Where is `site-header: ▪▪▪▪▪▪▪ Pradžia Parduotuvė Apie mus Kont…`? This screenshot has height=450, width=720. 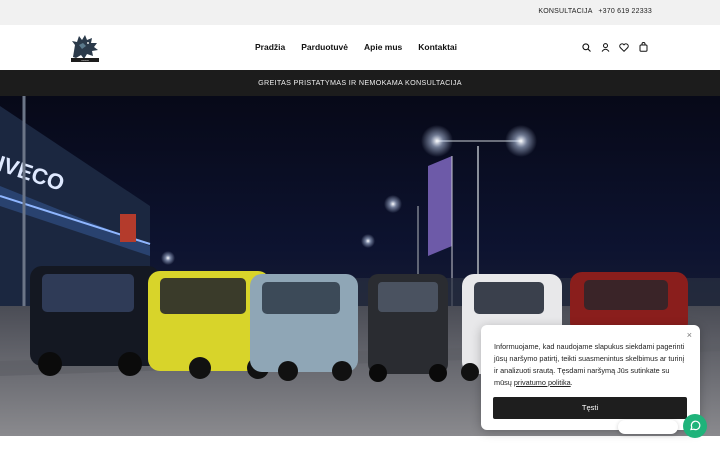
site-header: ▪▪▪▪▪▪▪ Pradžia Parduotuvė Apie mus Kont… is located at coordinates (360, 47).